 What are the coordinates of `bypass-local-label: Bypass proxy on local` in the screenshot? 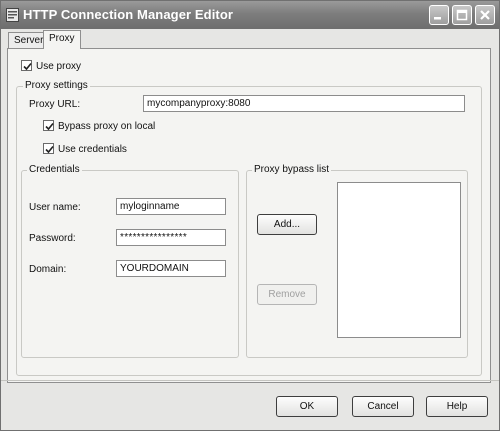 It's located at (107, 126).